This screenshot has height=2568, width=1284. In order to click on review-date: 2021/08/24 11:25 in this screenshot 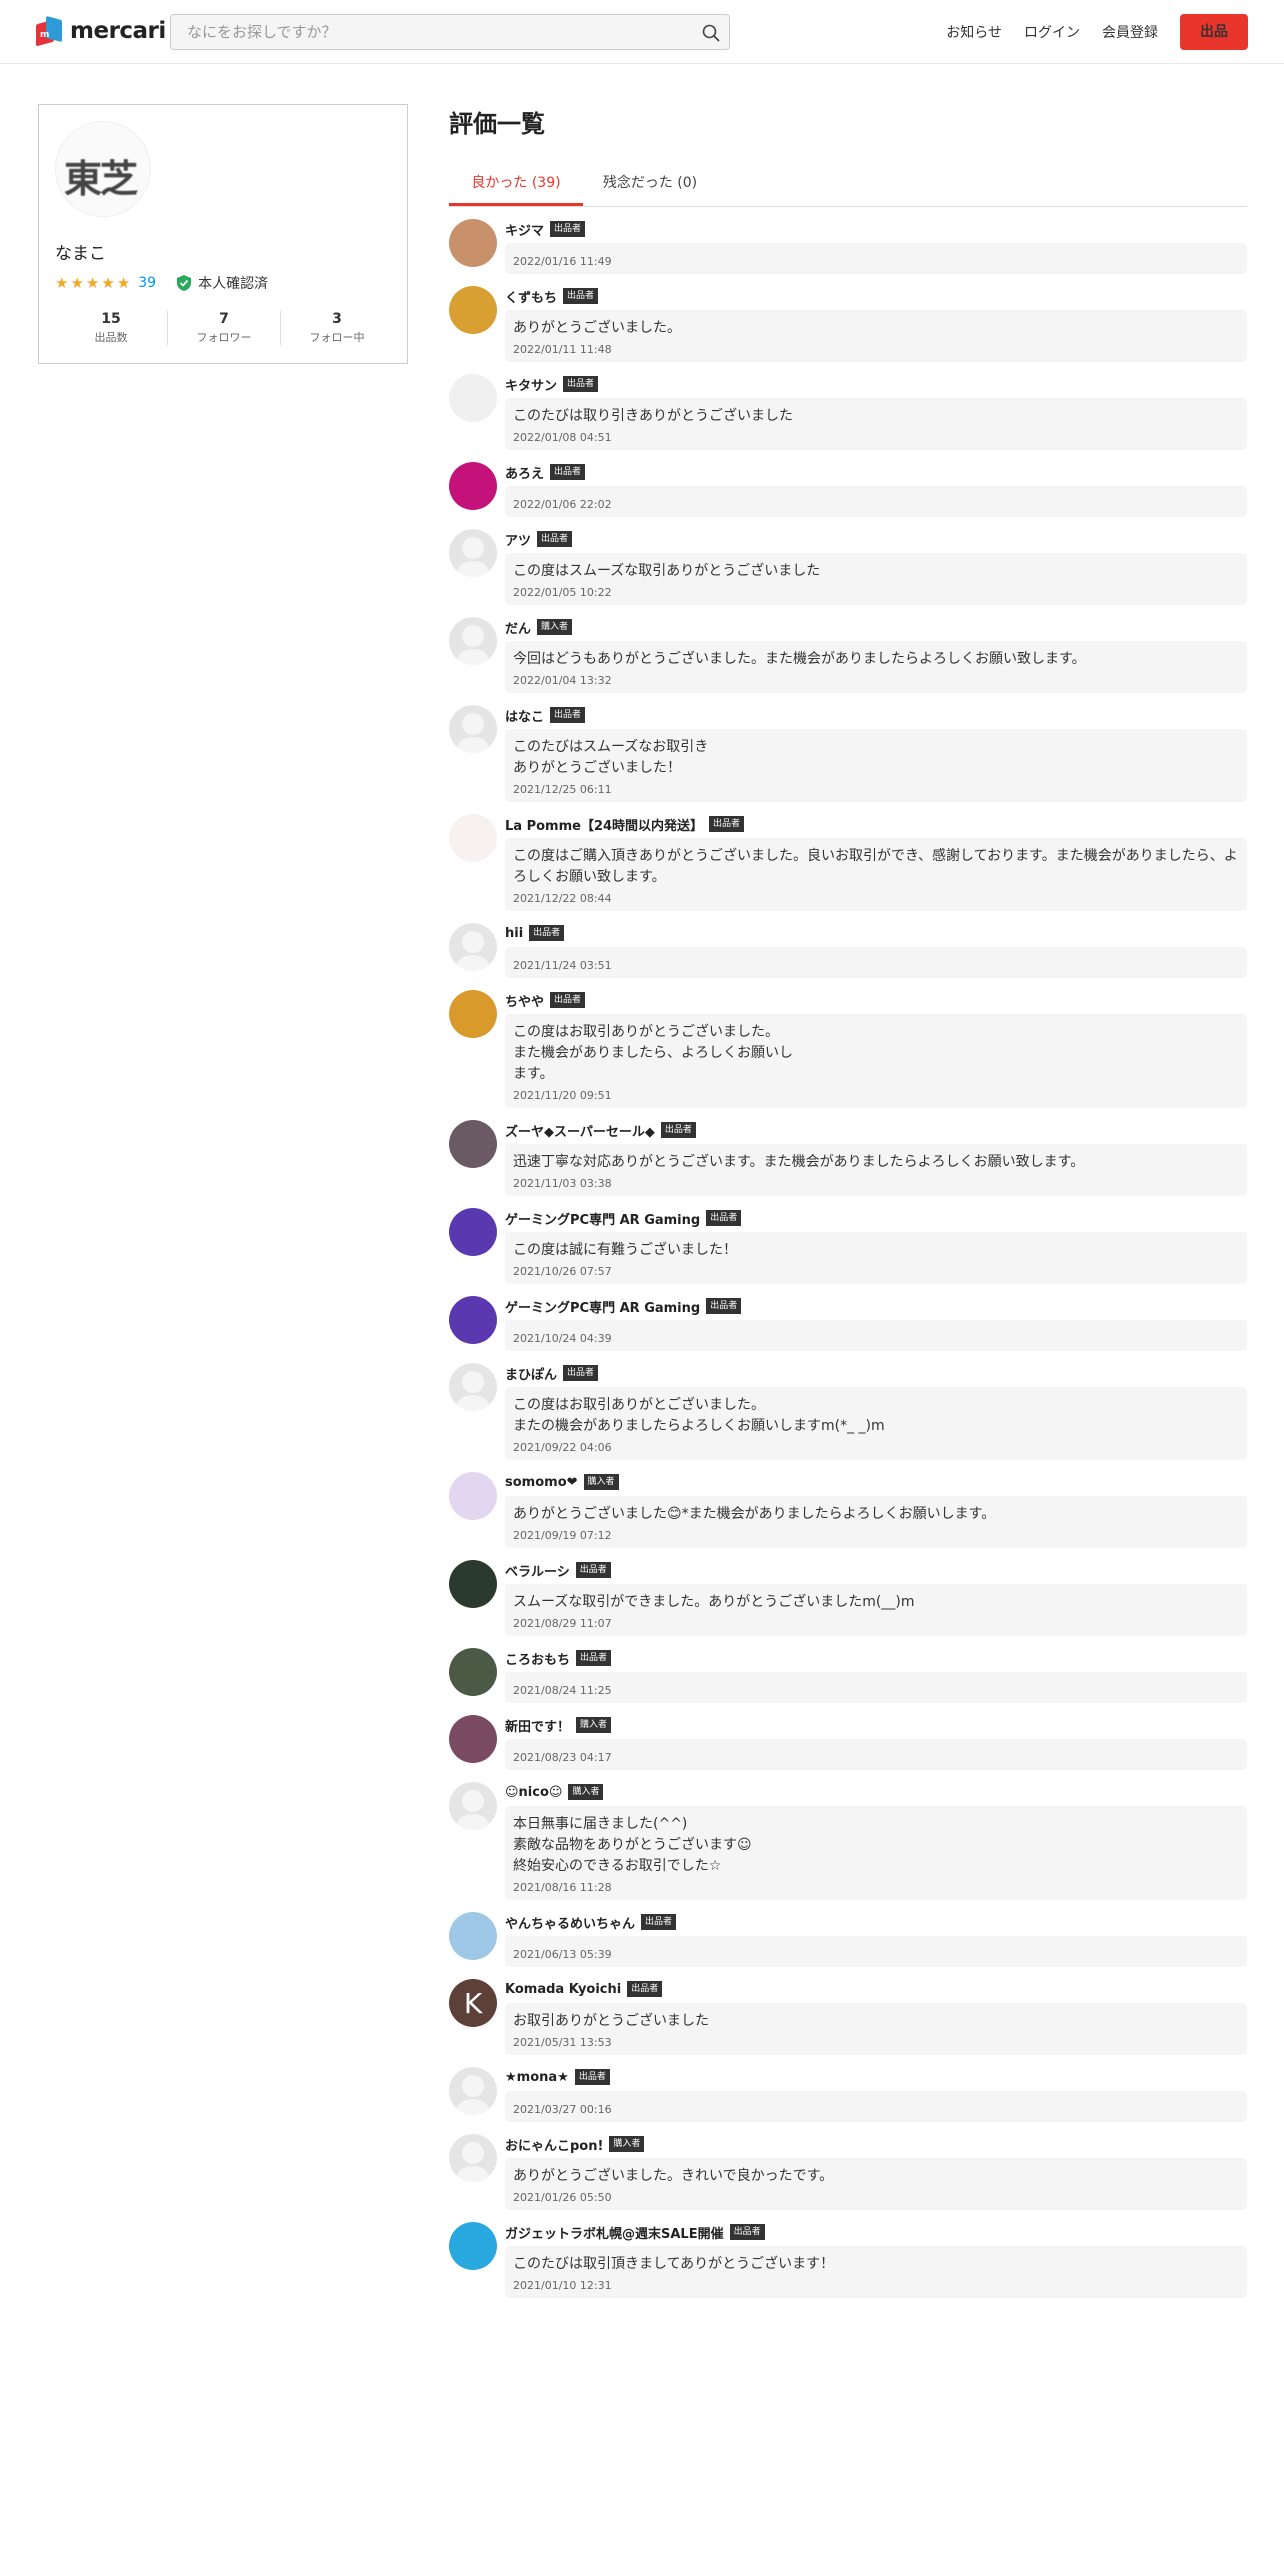, I will do `click(562, 1690)`.